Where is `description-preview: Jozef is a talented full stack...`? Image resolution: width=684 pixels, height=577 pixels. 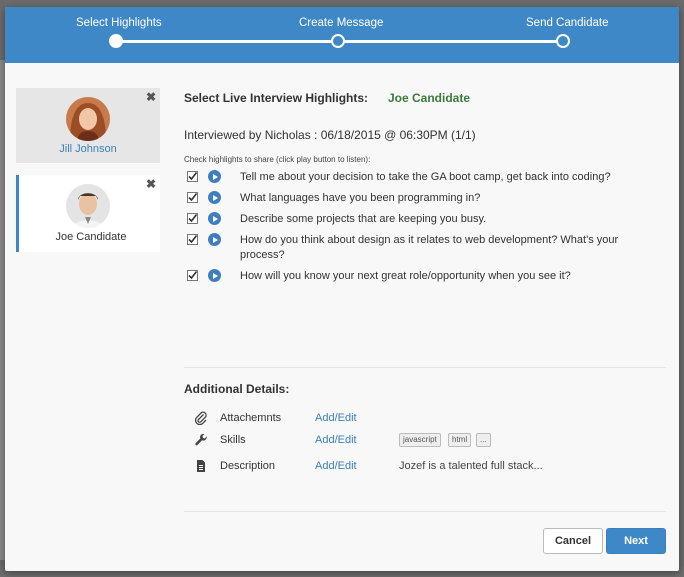 description-preview: Jozef is a talented full stack... is located at coordinates (471, 466).